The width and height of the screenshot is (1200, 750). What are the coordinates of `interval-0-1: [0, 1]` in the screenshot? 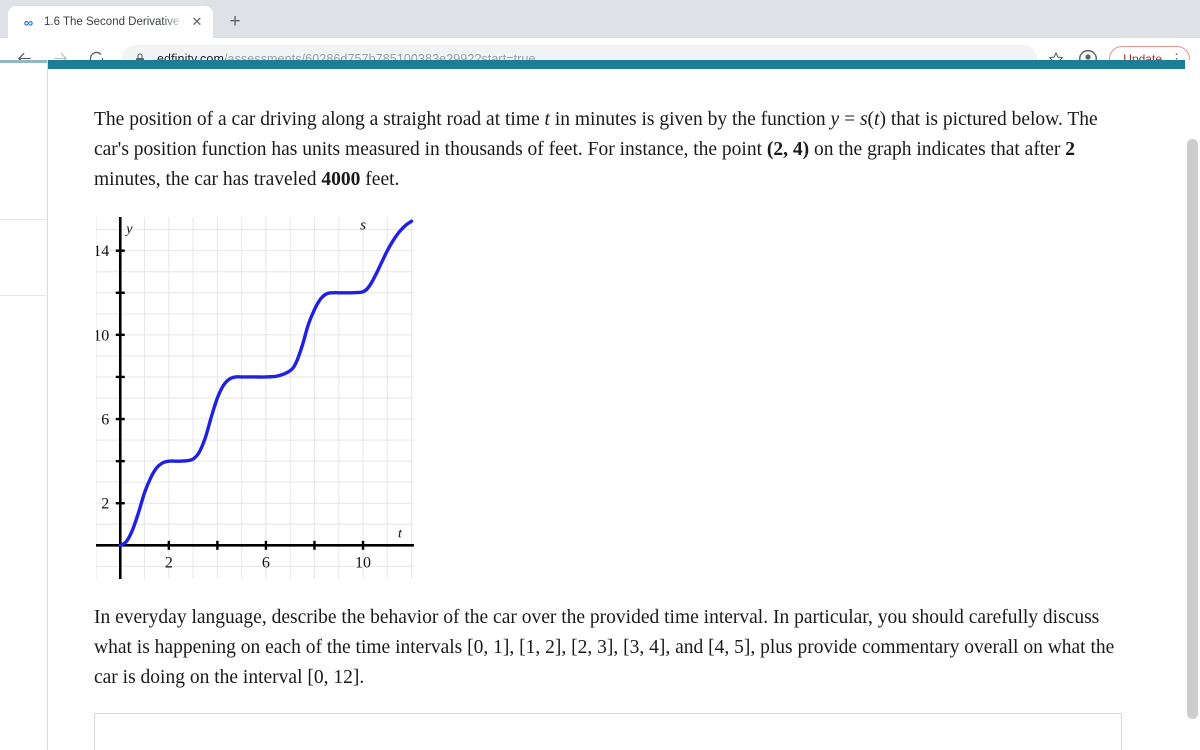 It's located at (488, 647).